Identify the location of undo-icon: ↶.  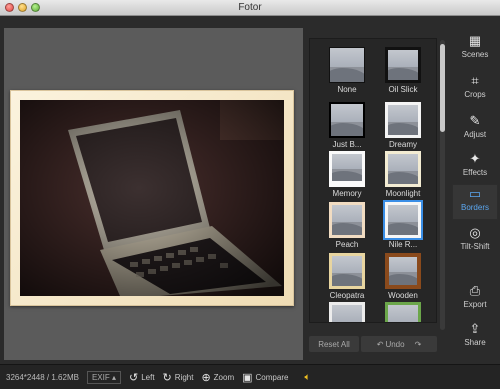
(380, 344).